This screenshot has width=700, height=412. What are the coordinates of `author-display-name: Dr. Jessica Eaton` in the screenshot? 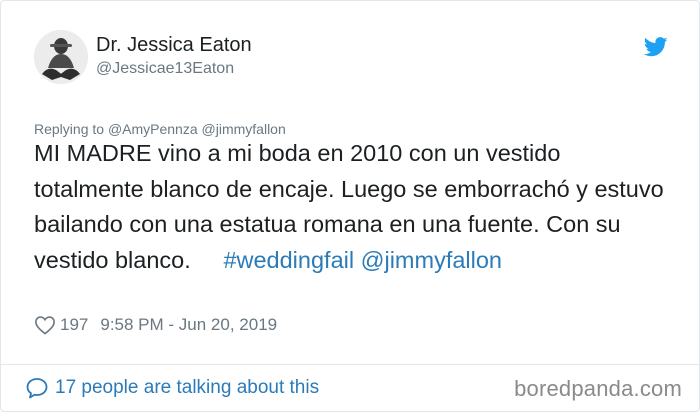 It's located at (174, 45).